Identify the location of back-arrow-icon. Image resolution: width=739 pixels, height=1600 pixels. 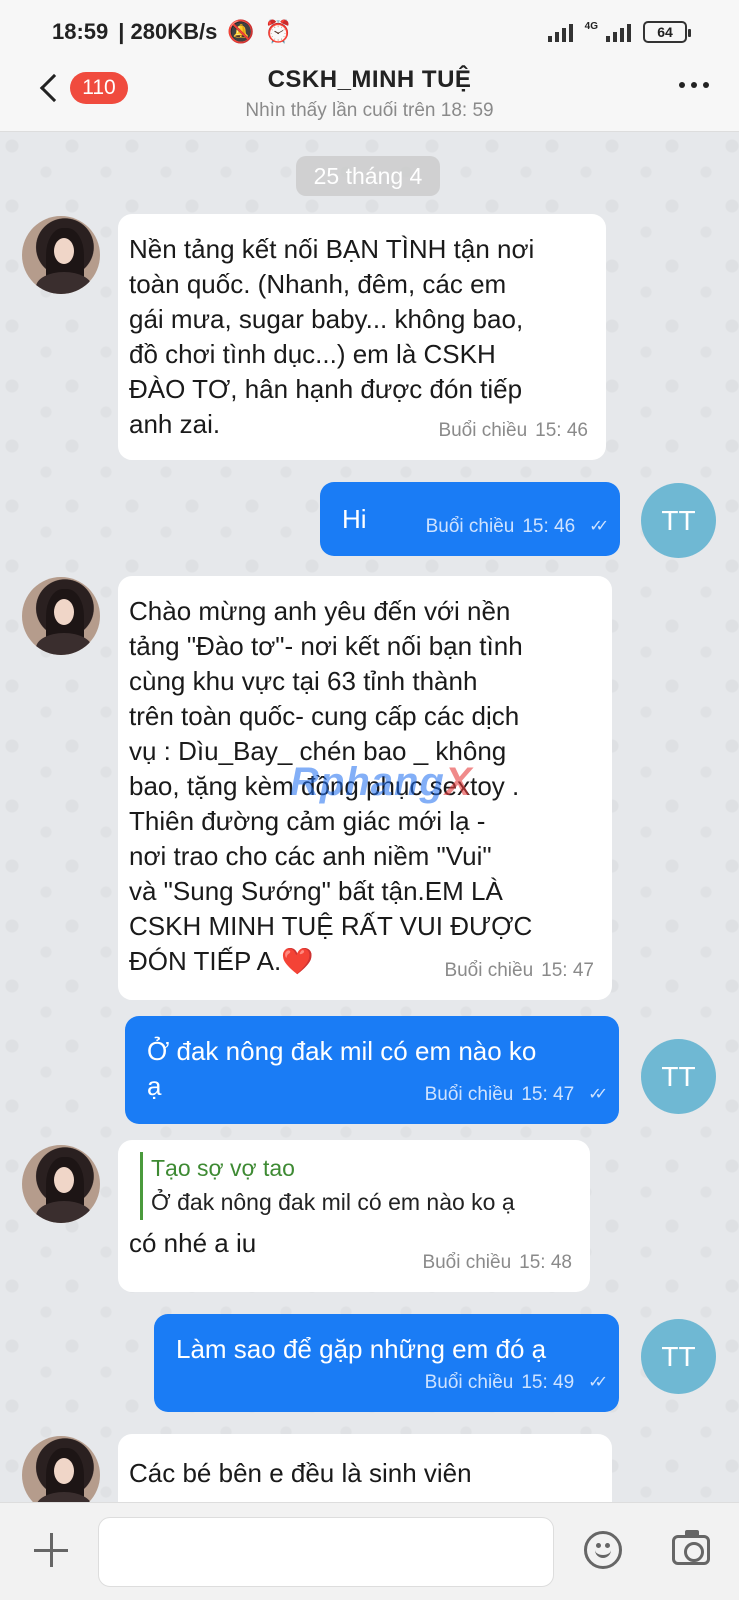
(54, 88).